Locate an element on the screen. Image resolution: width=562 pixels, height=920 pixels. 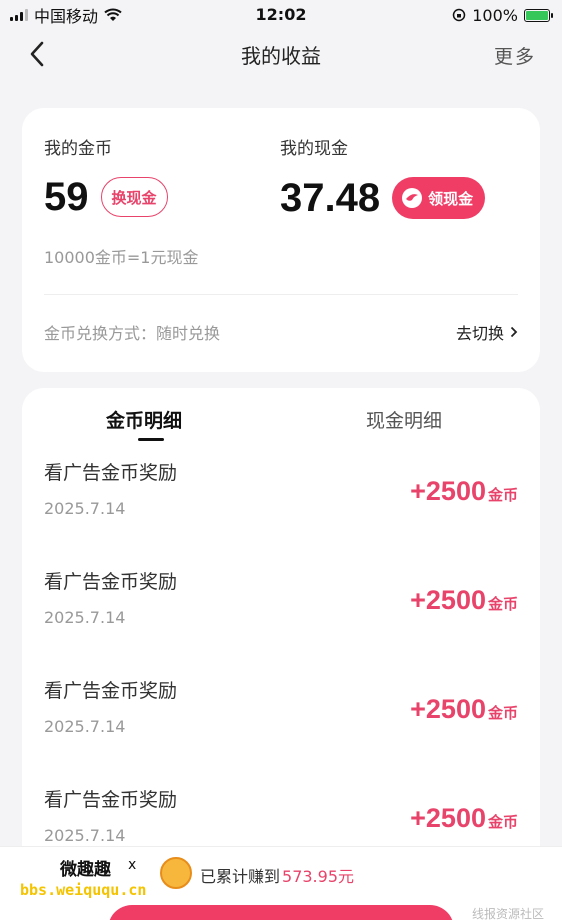
tab-cash-detail: 现金明细 is located at coordinates (404, 419).